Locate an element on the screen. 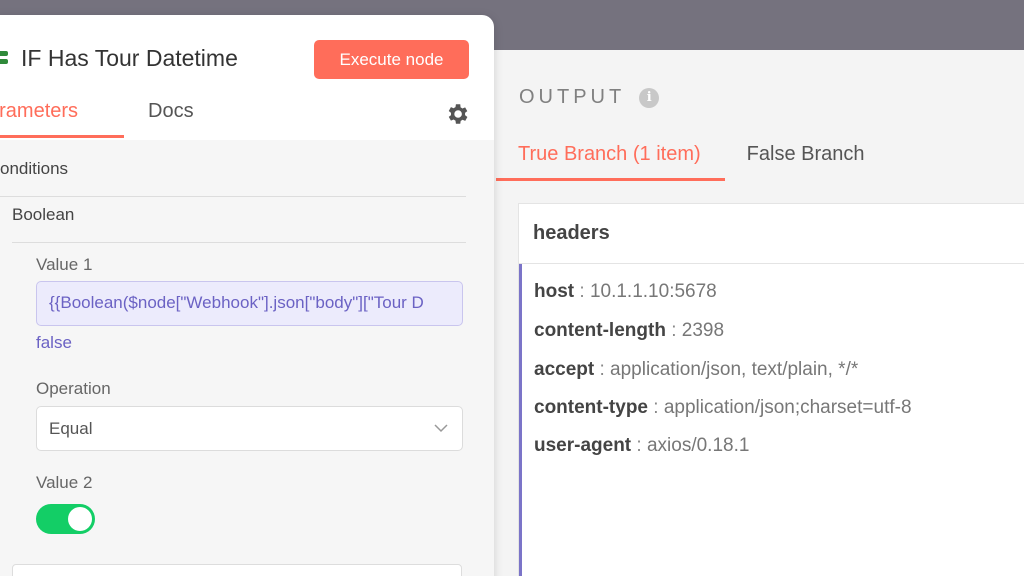  operation-label: Operation is located at coordinates (73, 388).